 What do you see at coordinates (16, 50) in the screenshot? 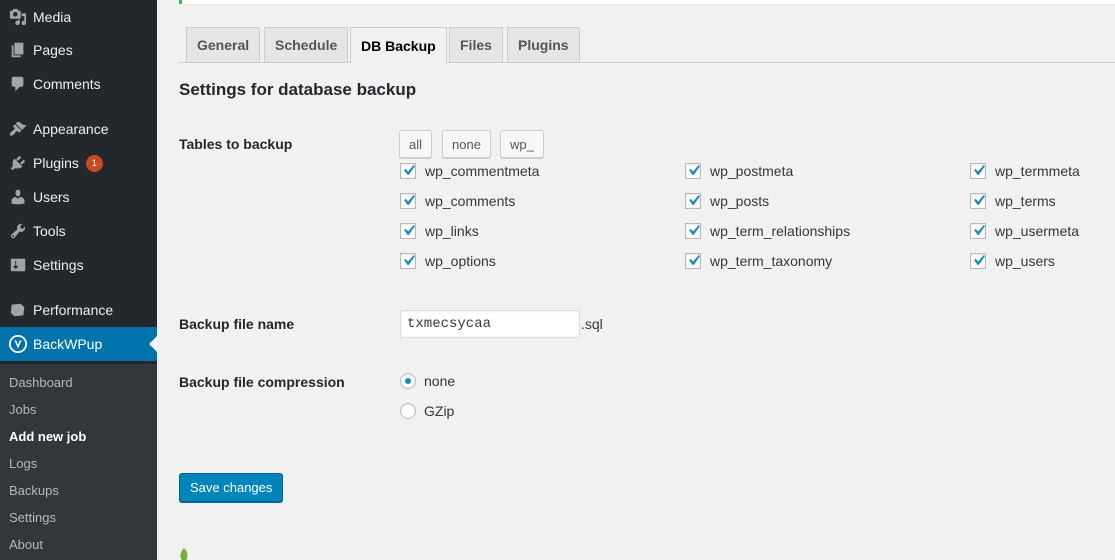
I see `pages-icon` at bounding box center [16, 50].